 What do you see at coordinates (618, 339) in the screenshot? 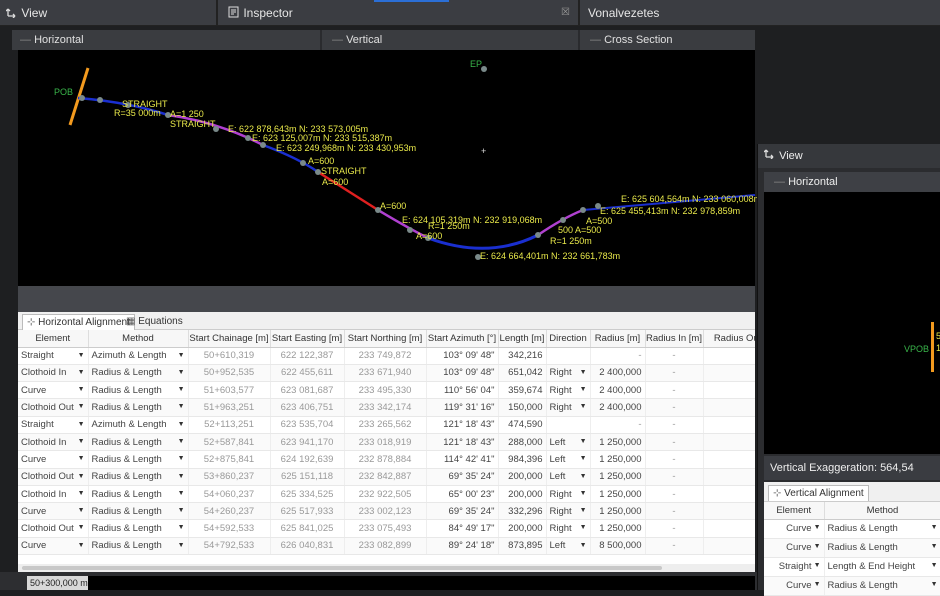
I see `column-header: Radius [m]` at bounding box center [618, 339].